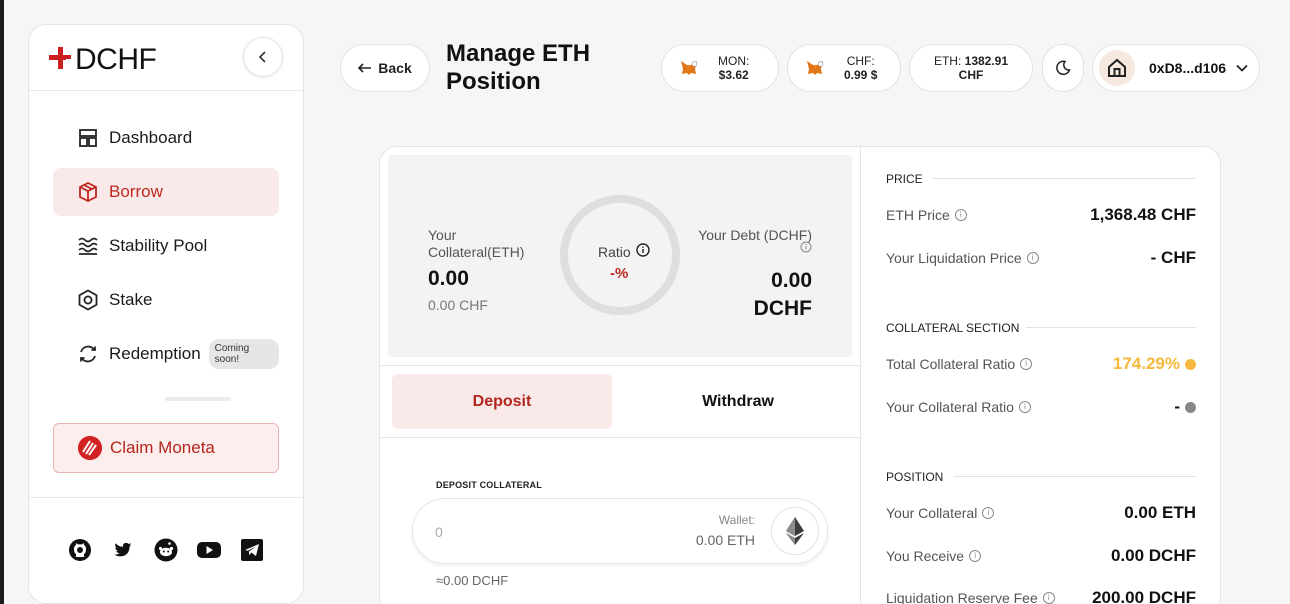  I want to click on nav-label: Stake, so click(131, 299).